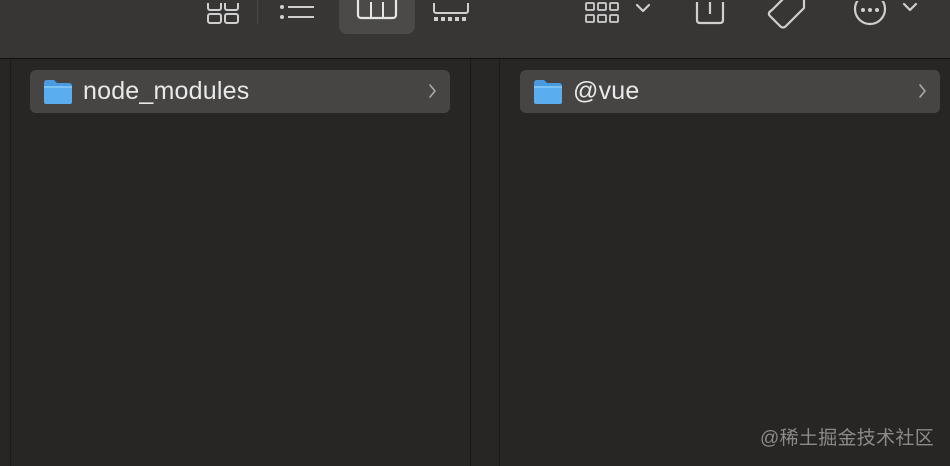  I want to click on gallery-view-button, so click(452, 15).